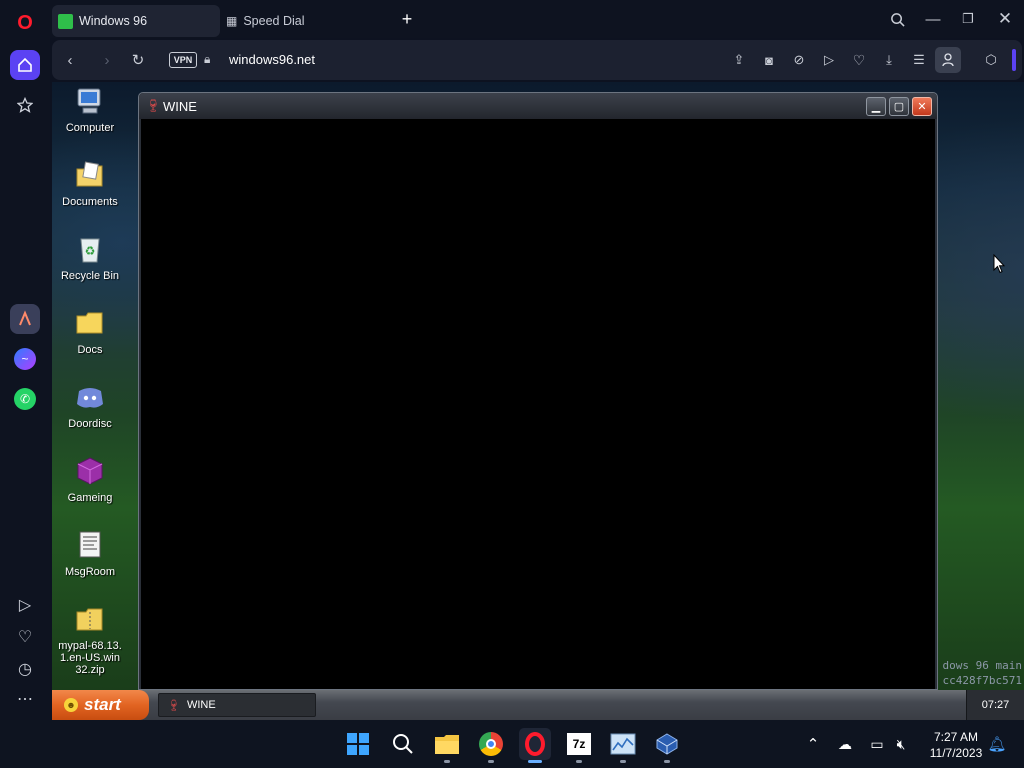 This screenshot has width=1024, height=768. I want to click on desktop-icon-mypal-zip: mypal-68.13.1.en-US.win32.zip, so click(90, 639).